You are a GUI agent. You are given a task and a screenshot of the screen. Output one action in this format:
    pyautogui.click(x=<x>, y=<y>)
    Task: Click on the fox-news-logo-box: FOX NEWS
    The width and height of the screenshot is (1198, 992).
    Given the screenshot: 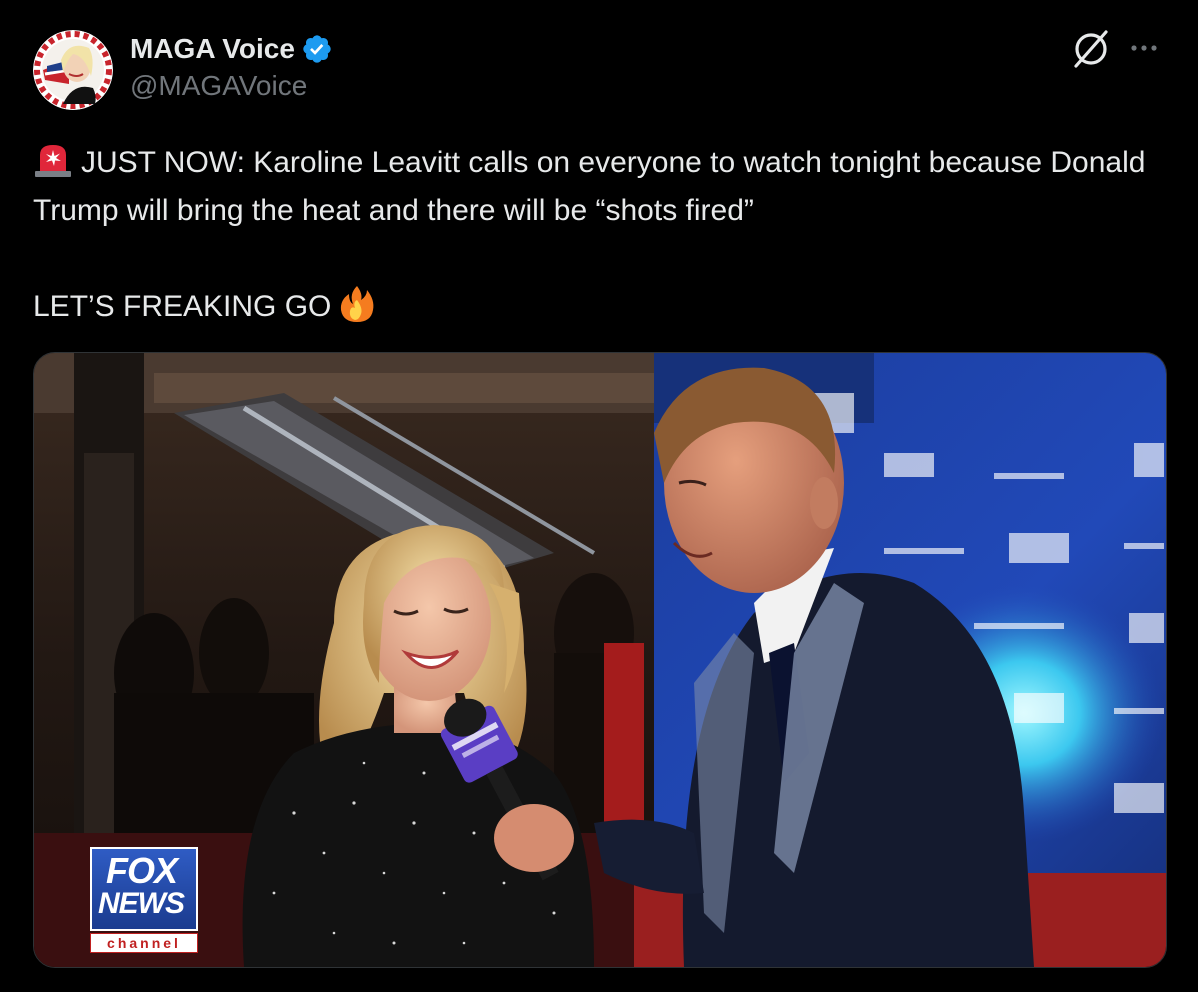 What is the action you would take?
    pyautogui.click(x=144, y=889)
    